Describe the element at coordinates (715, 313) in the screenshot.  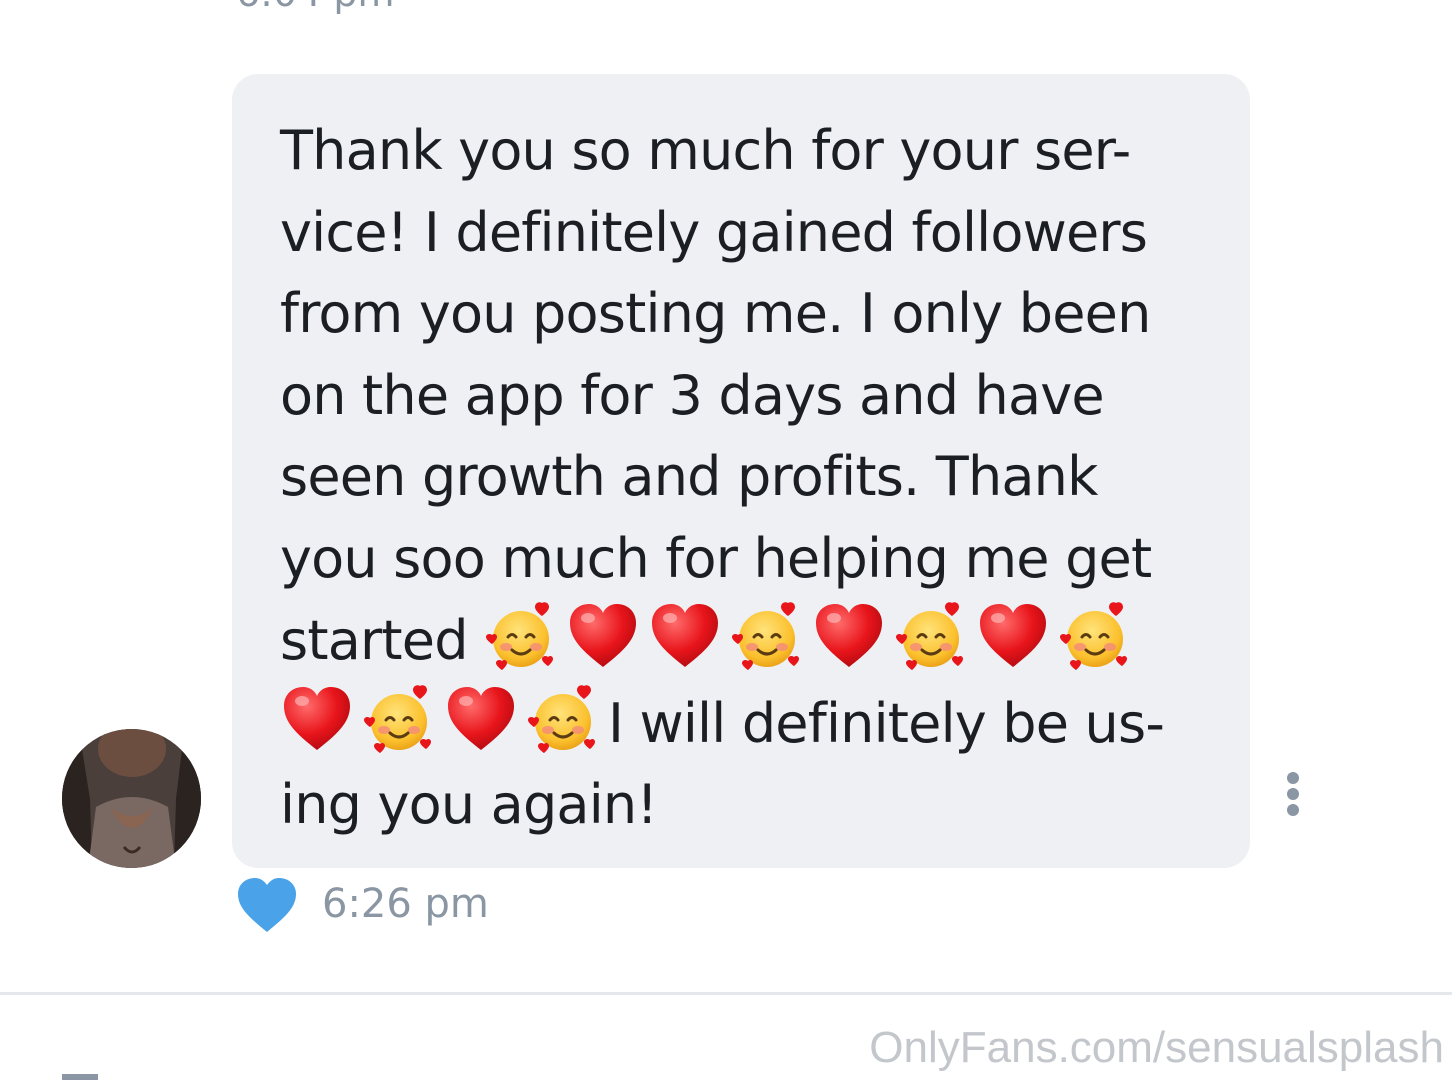
I see `message-line: from you posting me. I only been` at that location.